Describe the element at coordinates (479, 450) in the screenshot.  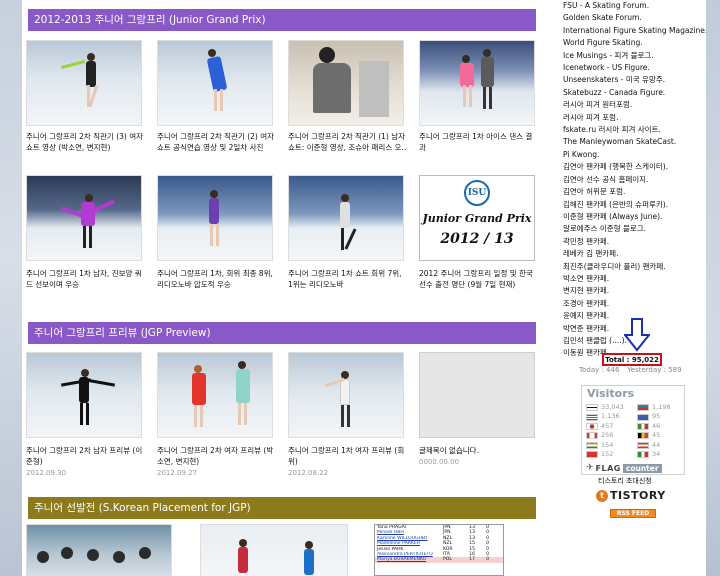
I see `post-caption: 글제목이 없습니다.` at that location.